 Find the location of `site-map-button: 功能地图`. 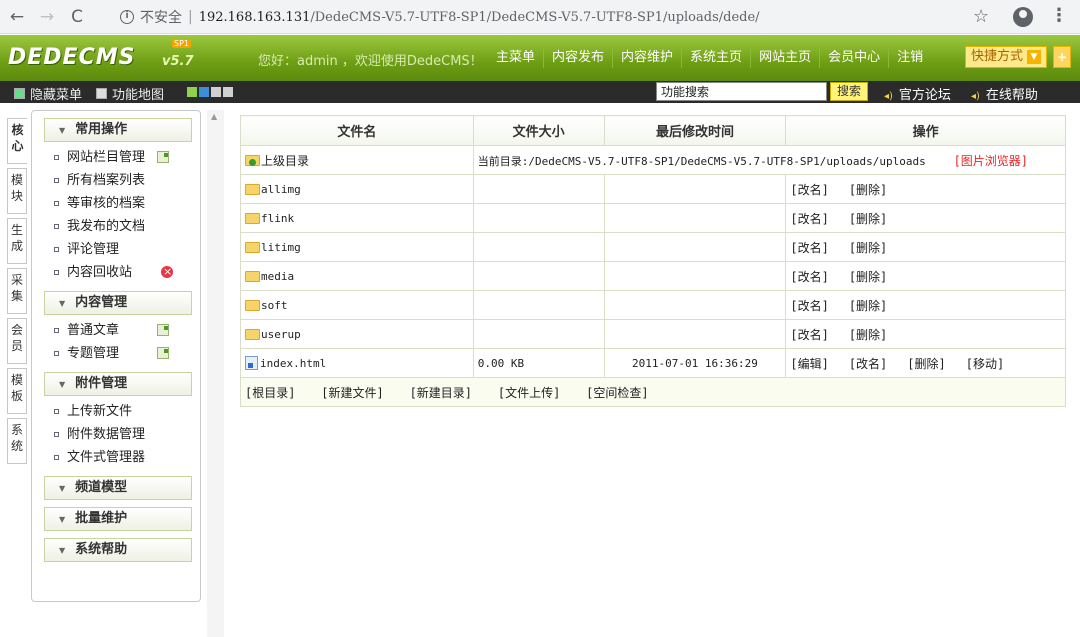

site-map-button: 功能地图 is located at coordinates (130, 93).